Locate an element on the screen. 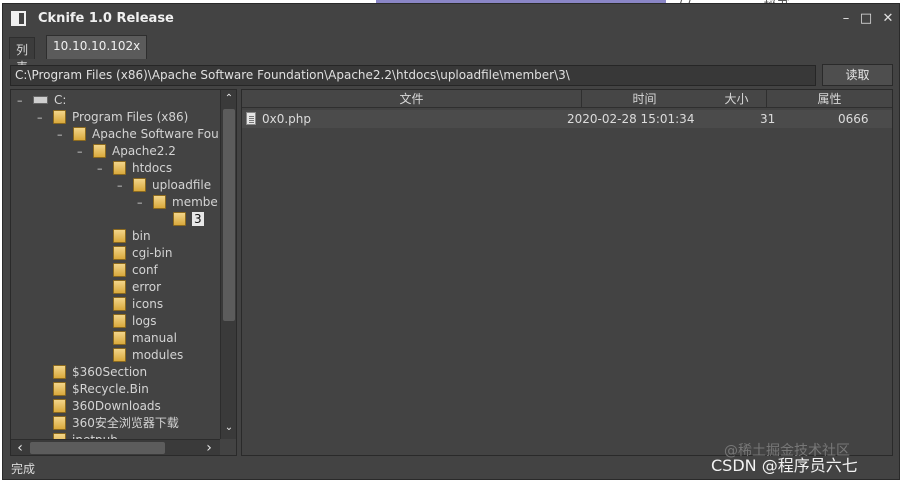  tree-item-label: conf is located at coordinates (145, 270).